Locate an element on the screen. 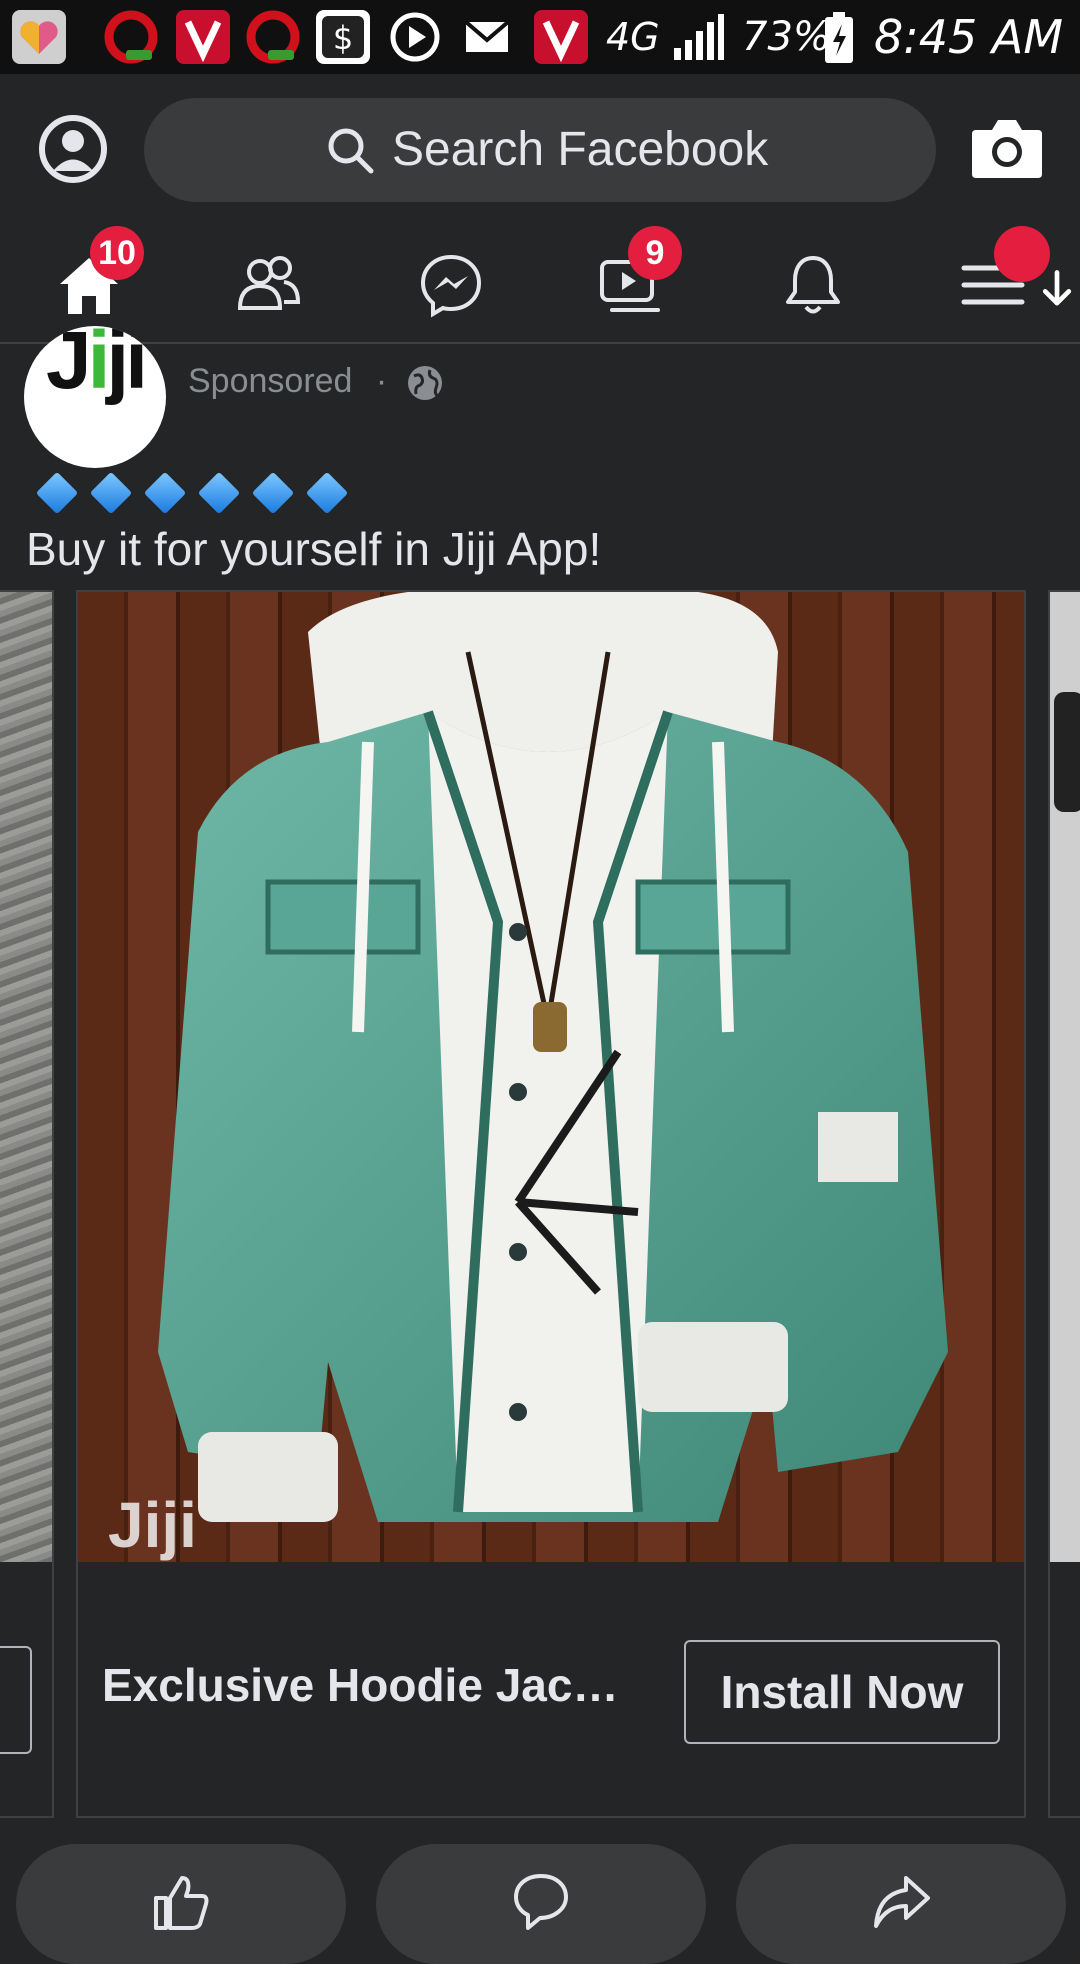 The image size is (1080, 1964). bell-icon is located at coordinates (813, 285).